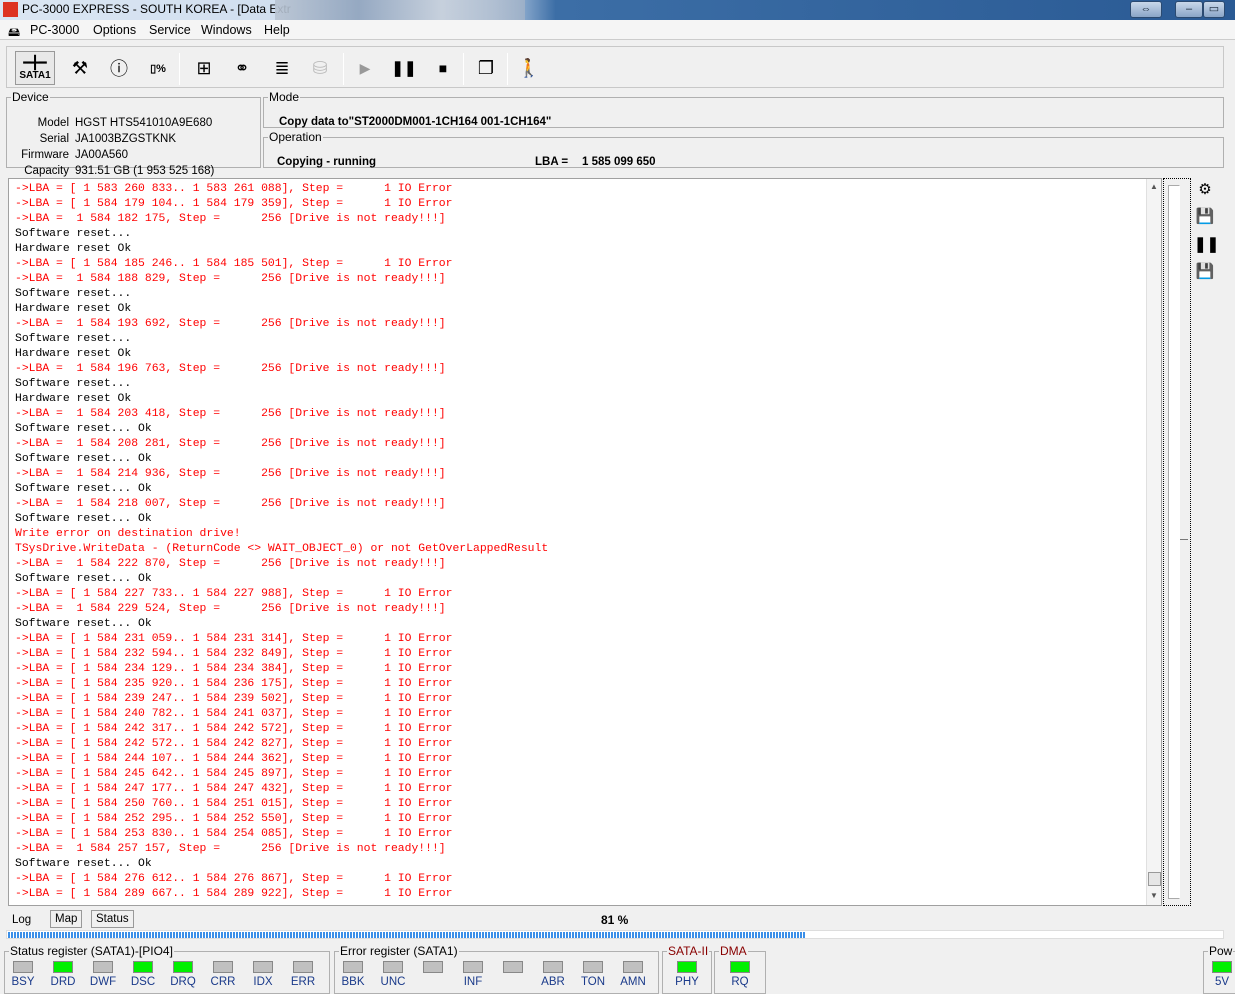 The image size is (1235, 994). Describe the element at coordinates (63, 982) in the screenshot. I see `led-label: DRD` at that location.